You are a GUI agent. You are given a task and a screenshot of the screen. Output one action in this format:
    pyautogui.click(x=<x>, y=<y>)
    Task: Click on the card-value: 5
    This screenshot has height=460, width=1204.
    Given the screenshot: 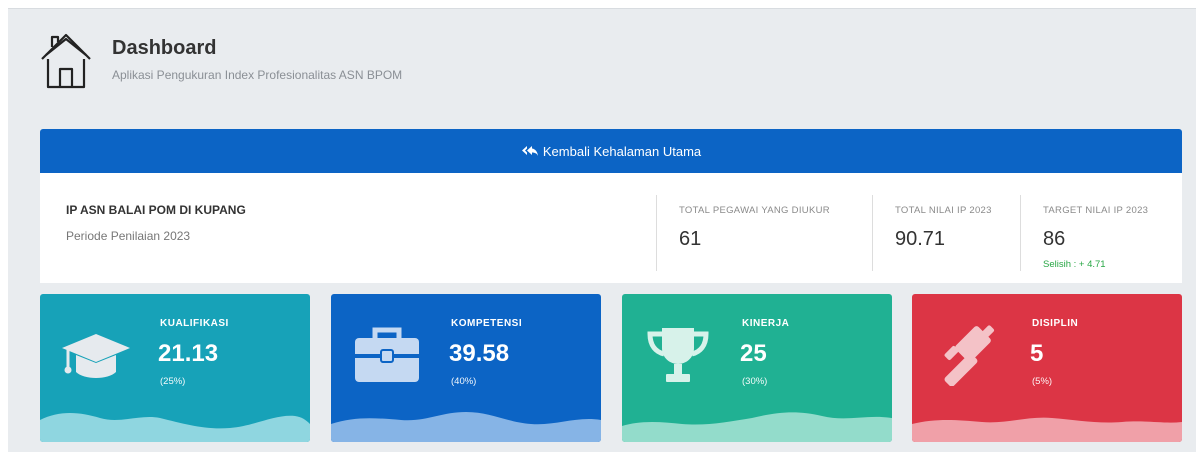 What is the action you would take?
    pyautogui.click(x=1037, y=353)
    